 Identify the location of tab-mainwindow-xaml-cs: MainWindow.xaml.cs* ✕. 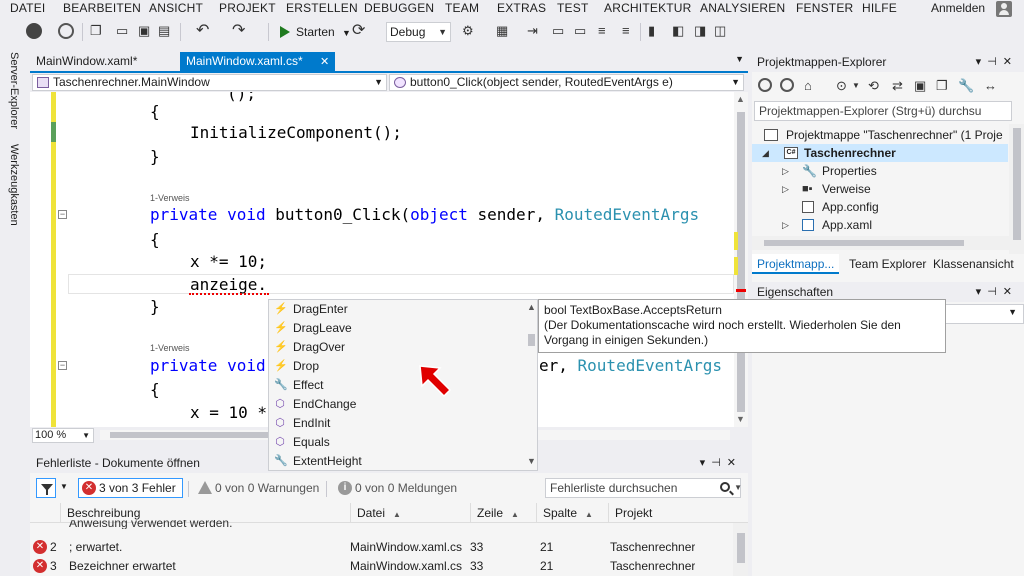
(258, 61).